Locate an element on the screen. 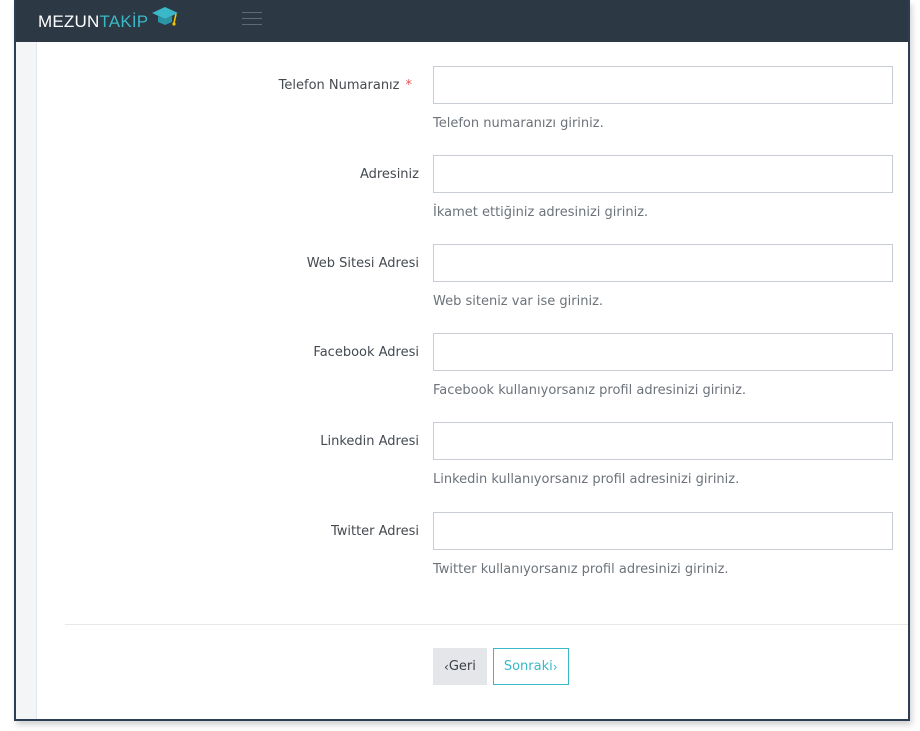  top-navbar: MEZUN TAKİP is located at coordinates (462, 21).